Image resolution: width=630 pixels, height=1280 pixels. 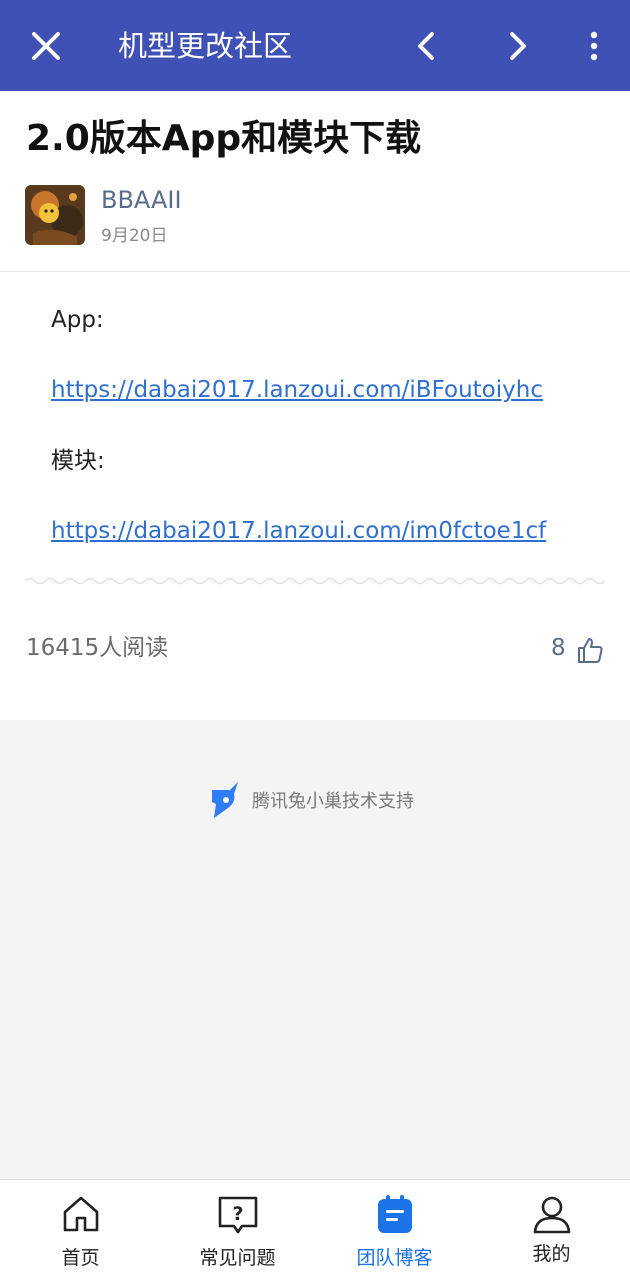 What do you see at coordinates (225, 800) in the screenshot?
I see `txc-logo-icon` at bounding box center [225, 800].